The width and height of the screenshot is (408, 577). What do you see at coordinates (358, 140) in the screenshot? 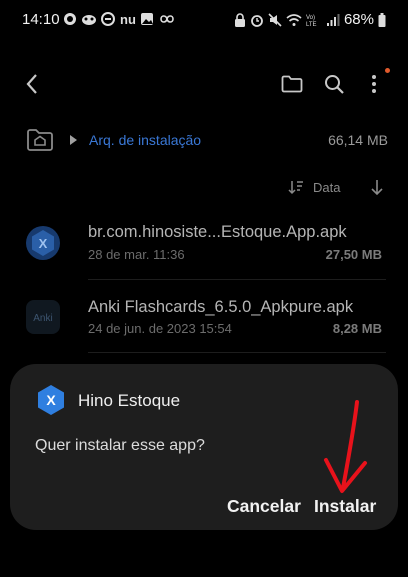
I see `folder-size: 66,14 MB` at bounding box center [358, 140].